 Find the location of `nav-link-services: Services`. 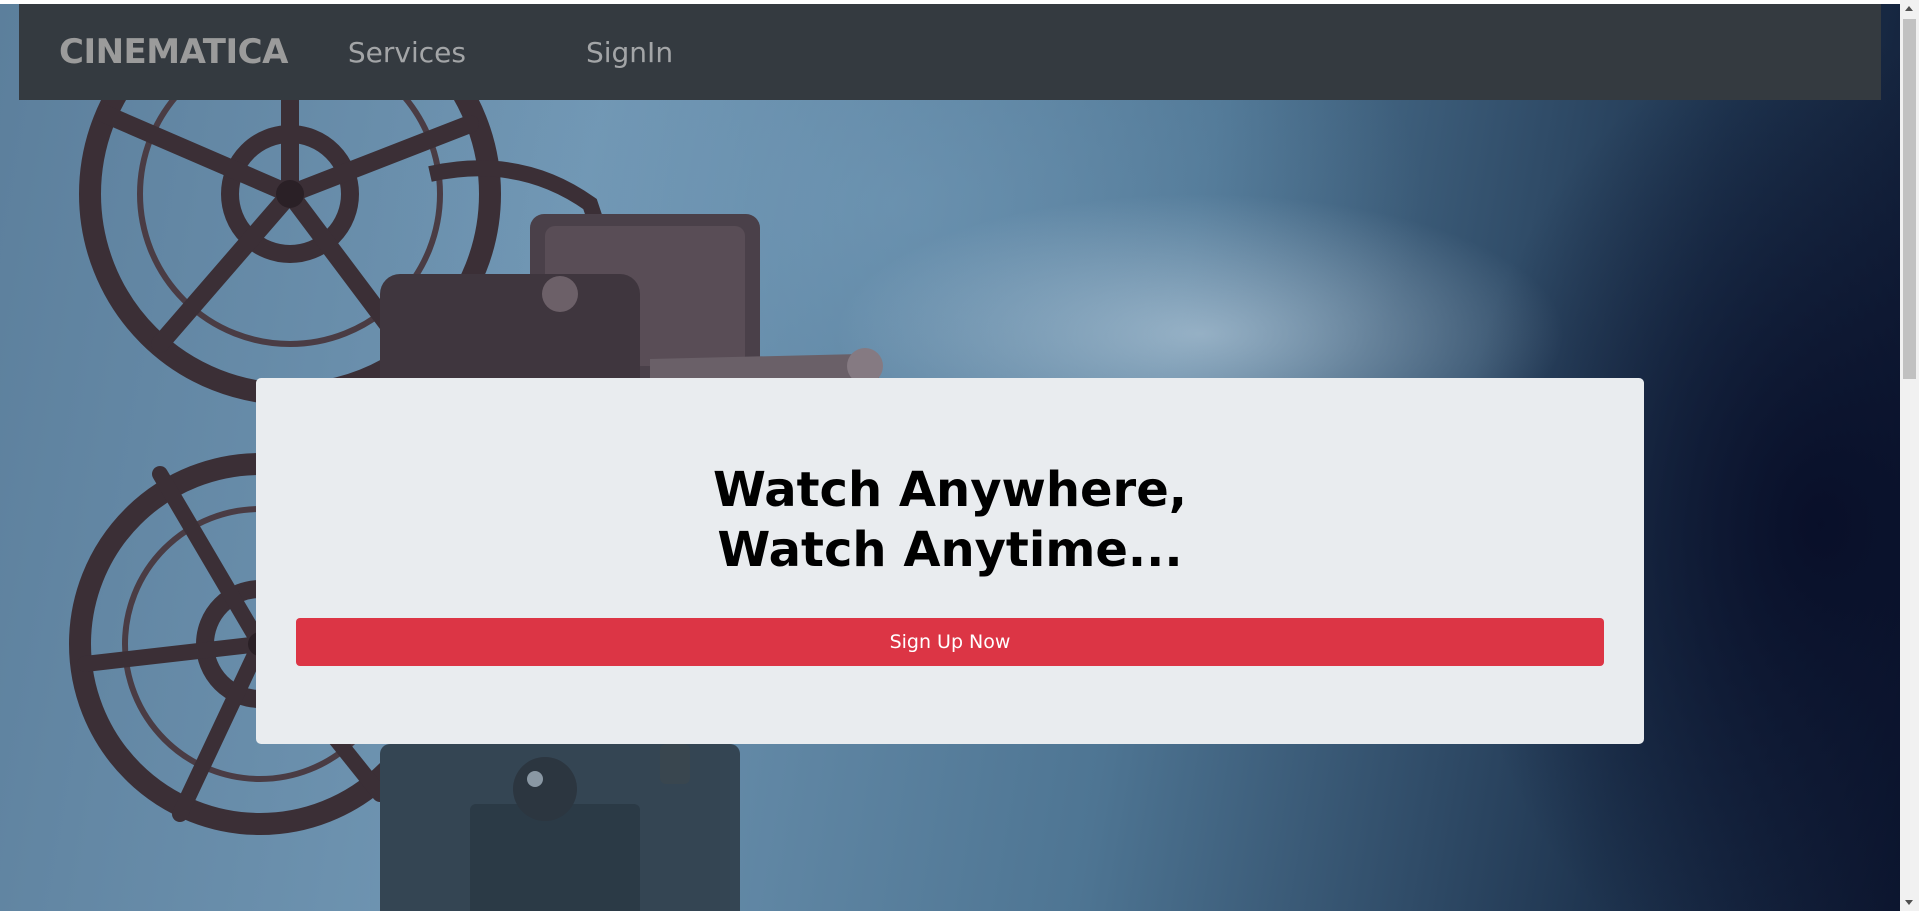

nav-link-services: Services is located at coordinates (407, 52).